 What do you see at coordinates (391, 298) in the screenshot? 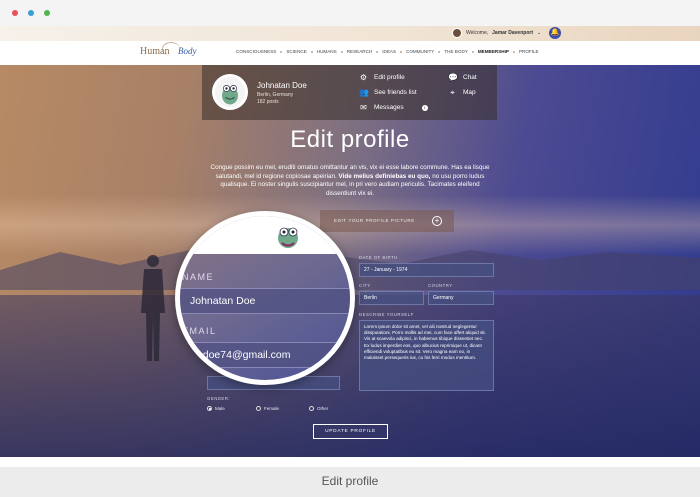
I see `city-field: Berlin` at bounding box center [391, 298].